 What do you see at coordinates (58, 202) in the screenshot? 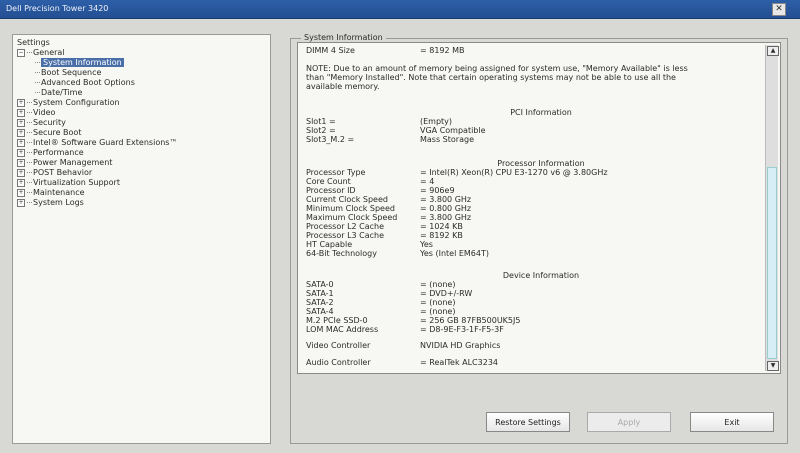
I see `tree-label: System Logs` at bounding box center [58, 202].